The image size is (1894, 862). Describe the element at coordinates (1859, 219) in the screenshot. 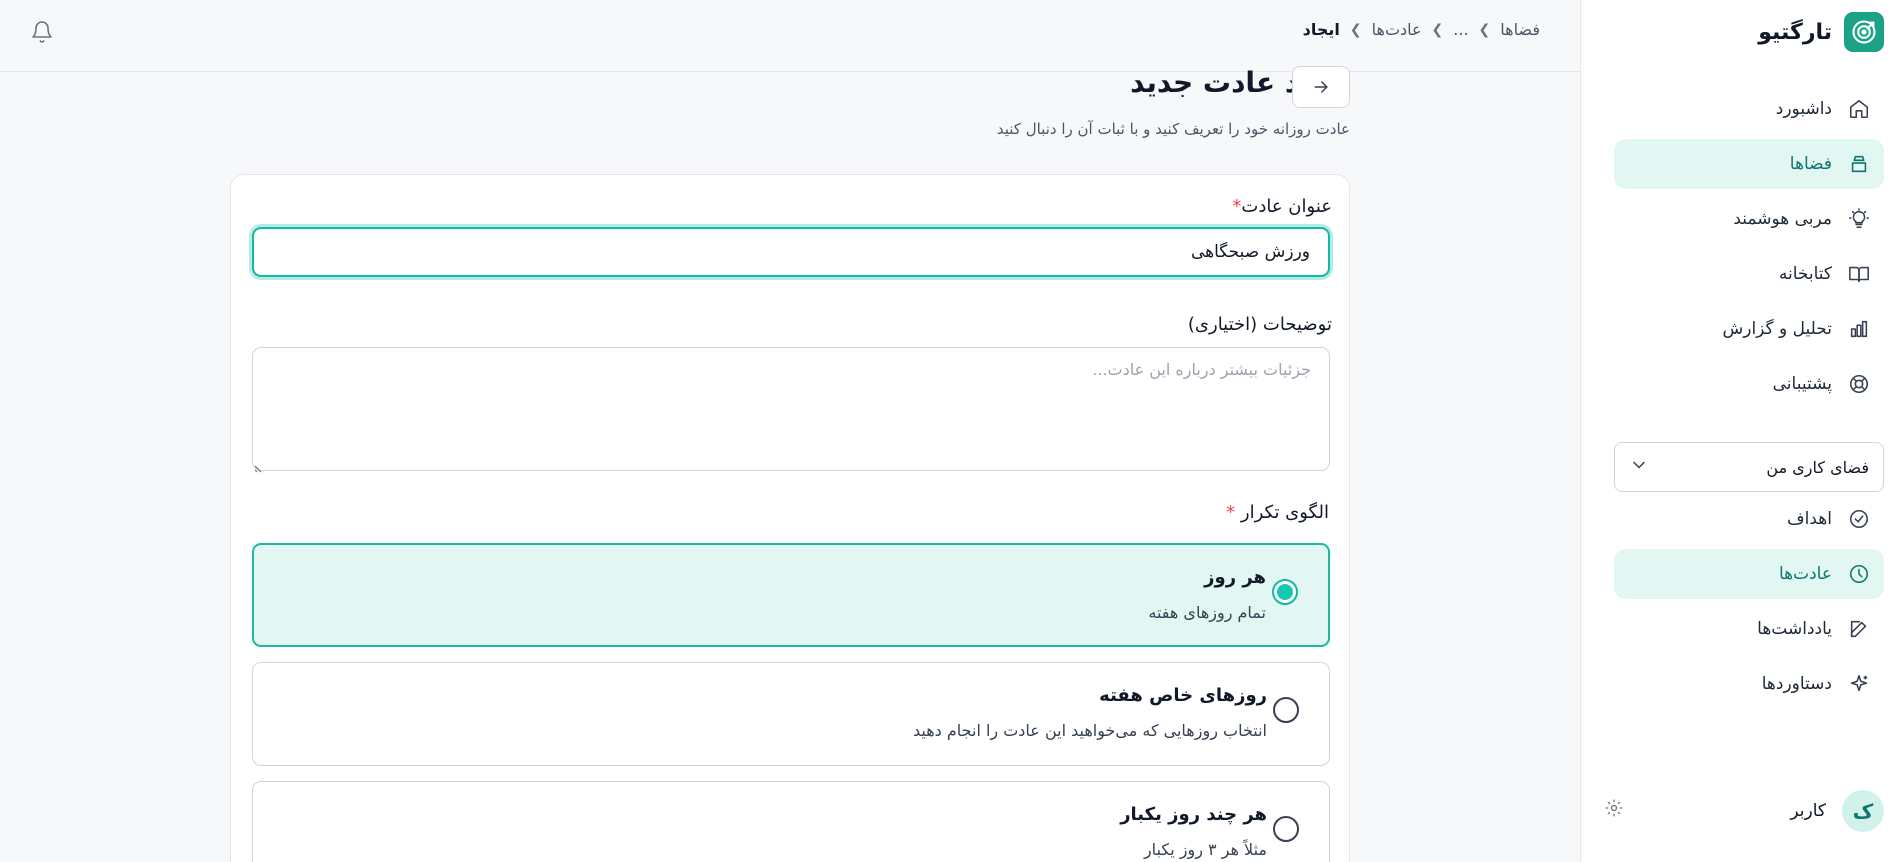

I see `lightbulb-icon` at that location.